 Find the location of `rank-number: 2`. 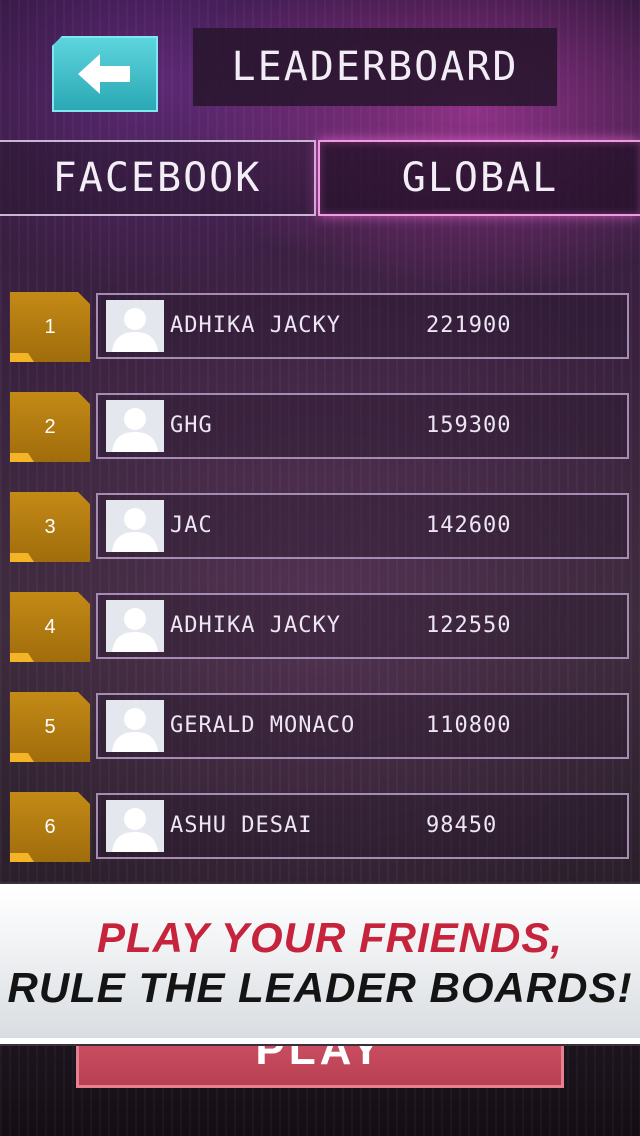

rank-number: 2 is located at coordinates (50, 426).